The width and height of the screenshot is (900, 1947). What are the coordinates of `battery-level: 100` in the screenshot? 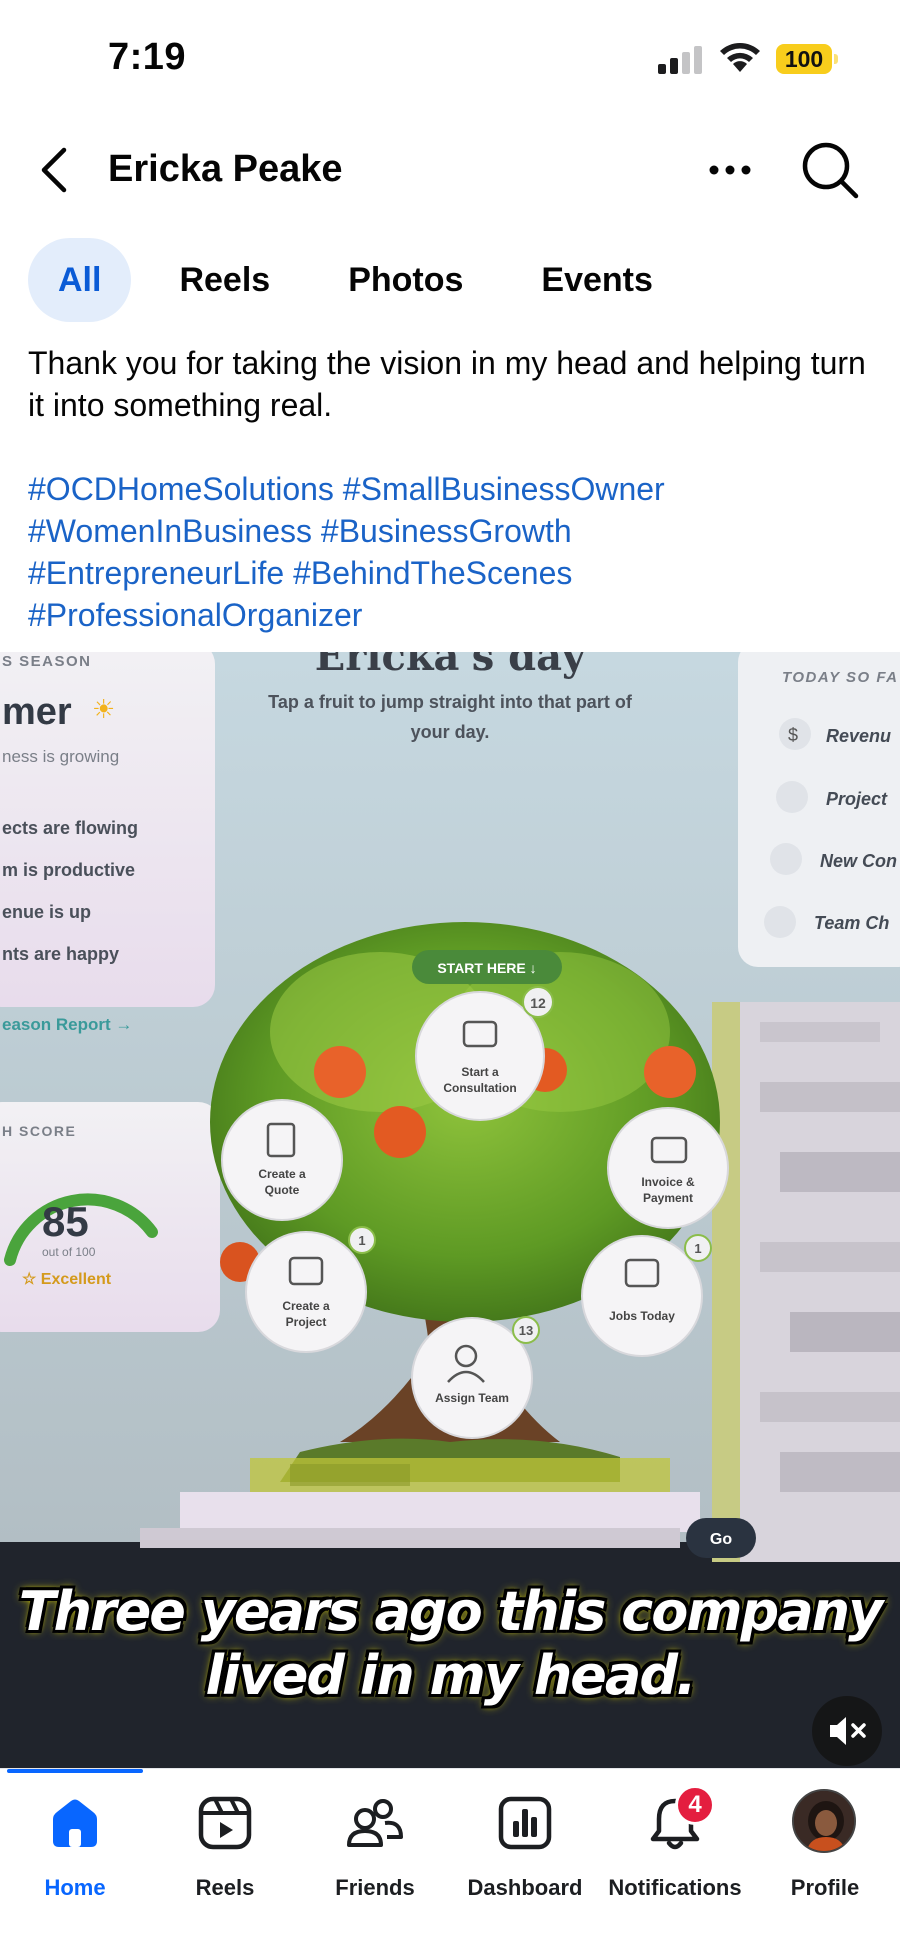 It's located at (804, 59).